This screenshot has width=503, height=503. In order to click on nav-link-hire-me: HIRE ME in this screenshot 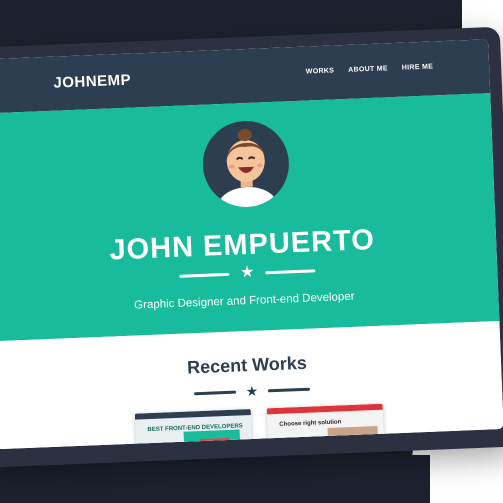, I will do `click(418, 67)`.